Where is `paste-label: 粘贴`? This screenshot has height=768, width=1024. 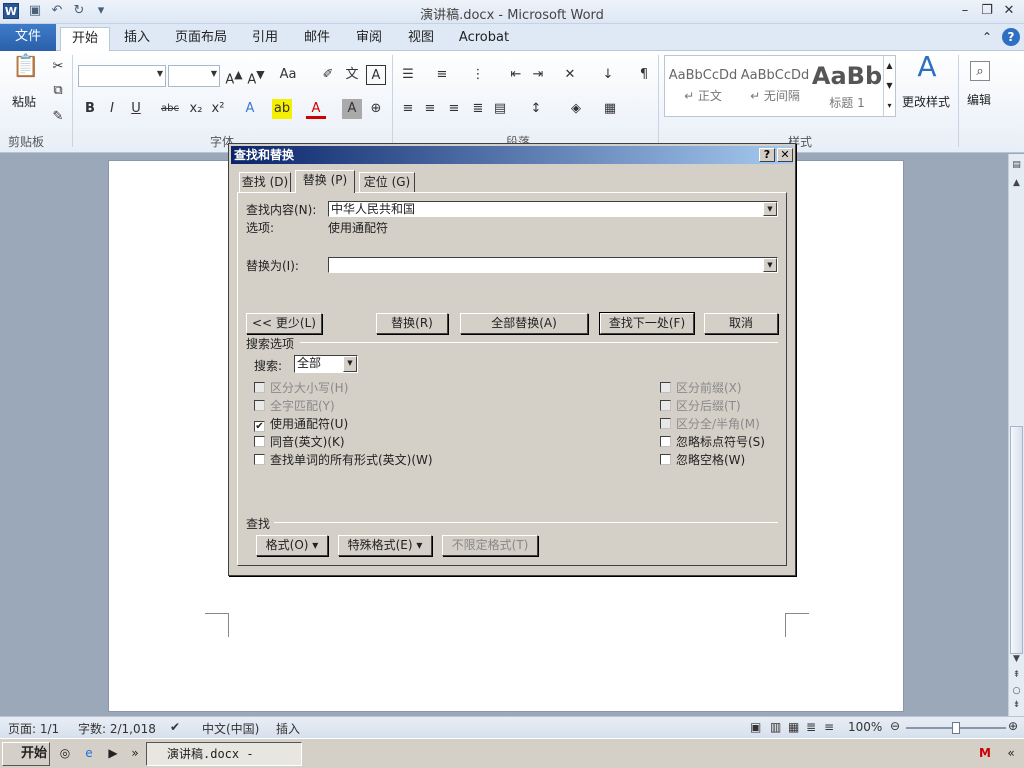
paste-label: 粘贴 is located at coordinates (24, 101).